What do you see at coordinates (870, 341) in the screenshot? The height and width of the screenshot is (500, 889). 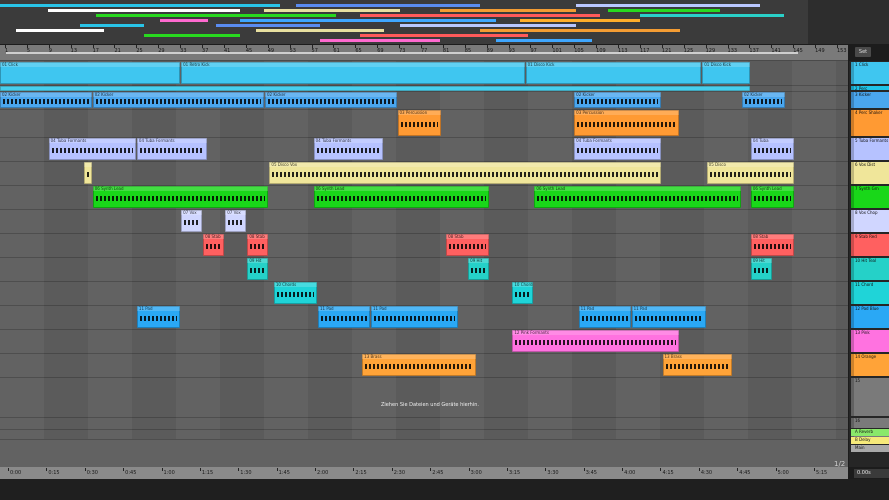 I see `track-header: 13 Pink` at bounding box center [870, 341].